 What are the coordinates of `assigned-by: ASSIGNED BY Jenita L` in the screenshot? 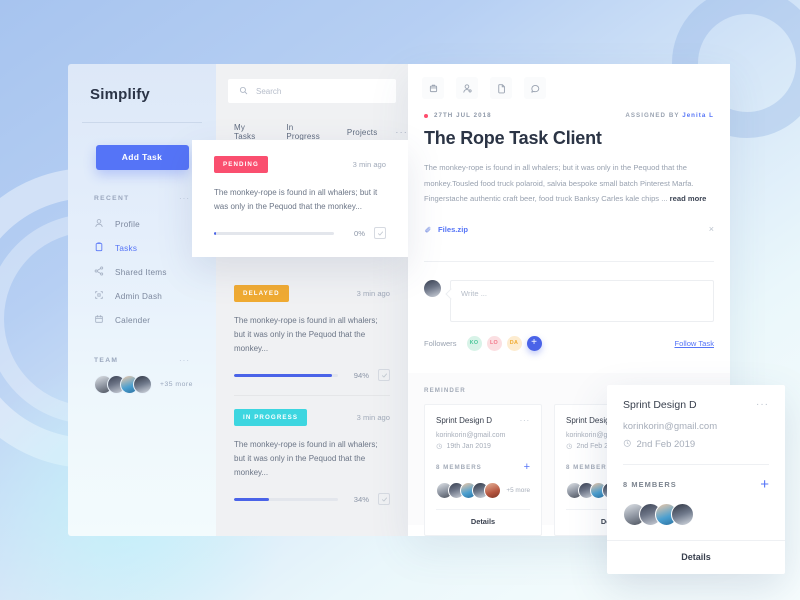 It's located at (669, 115).